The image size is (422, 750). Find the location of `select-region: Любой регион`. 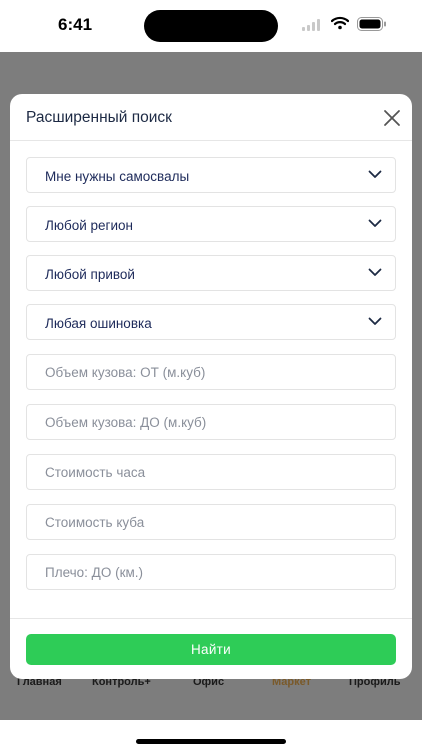

select-region: Любой регион is located at coordinates (211, 224).